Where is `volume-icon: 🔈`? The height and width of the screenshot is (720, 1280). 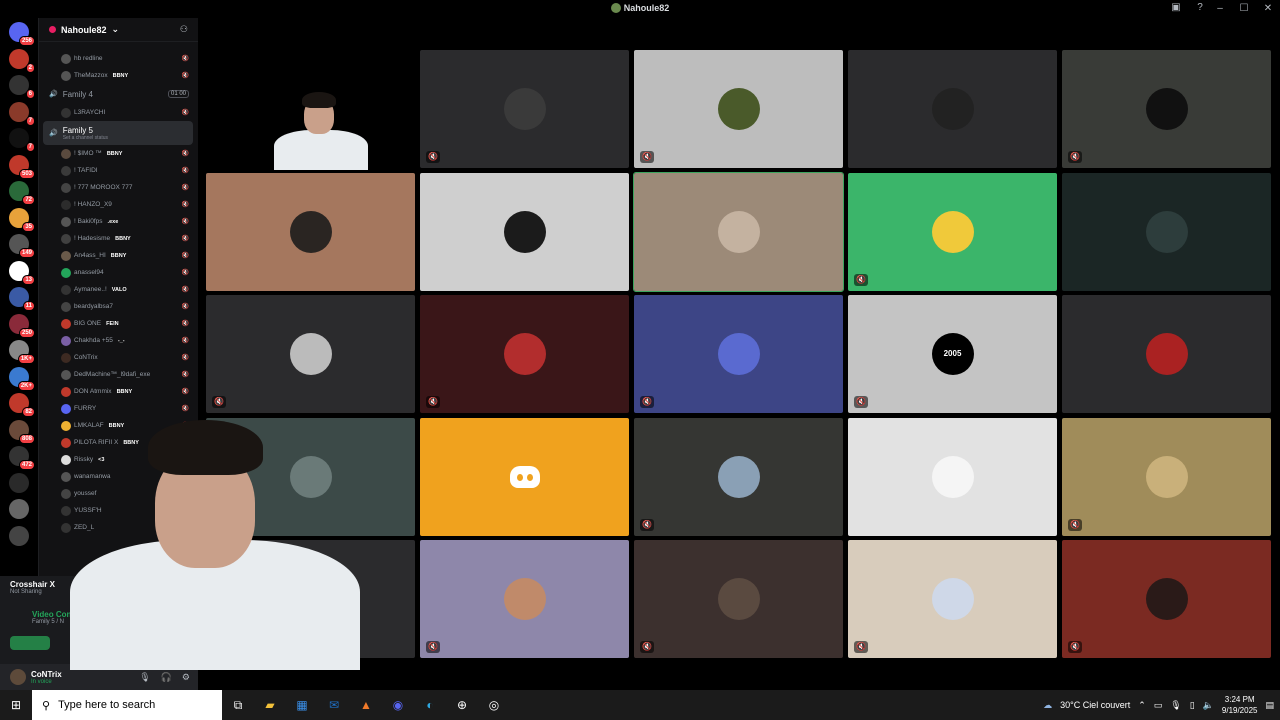 volume-icon: 🔈 is located at coordinates (1208, 705).